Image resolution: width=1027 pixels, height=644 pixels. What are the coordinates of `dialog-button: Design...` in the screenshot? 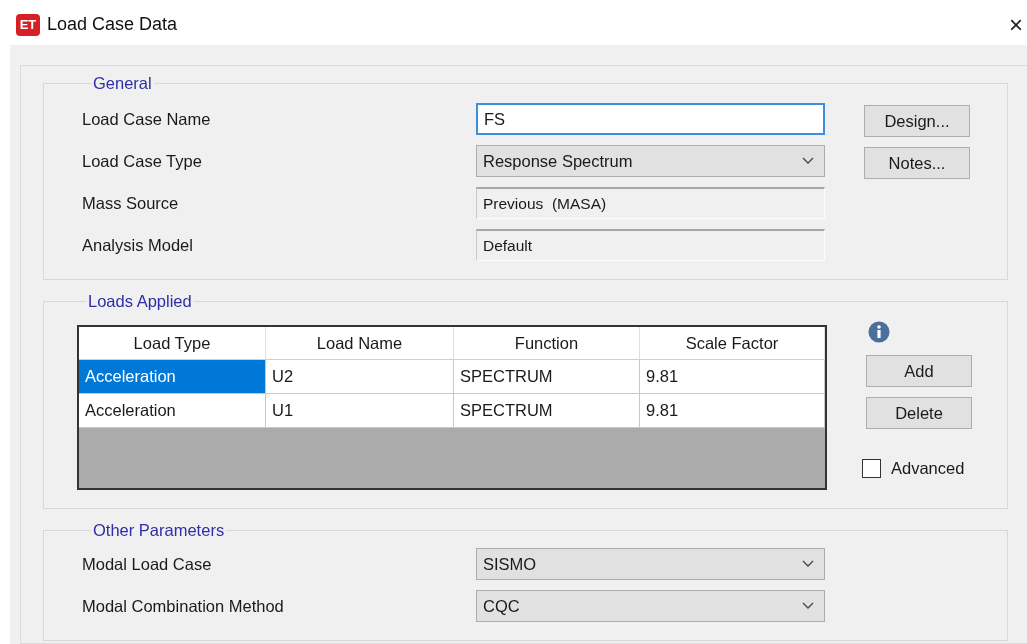 It's located at (917, 121).